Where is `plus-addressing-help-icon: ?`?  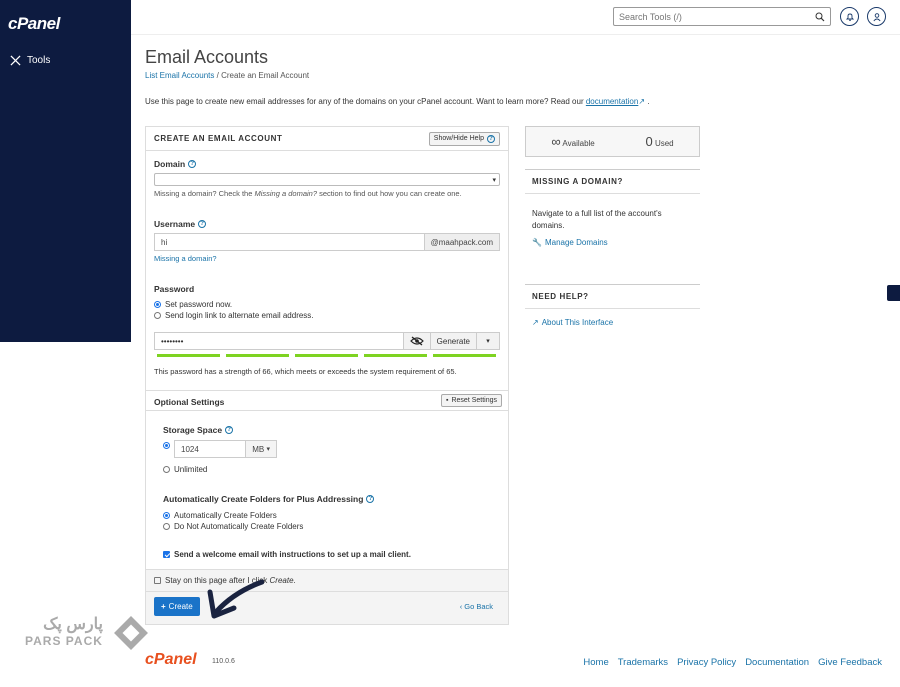 plus-addressing-help-icon: ? is located at coordinates (370, 499).